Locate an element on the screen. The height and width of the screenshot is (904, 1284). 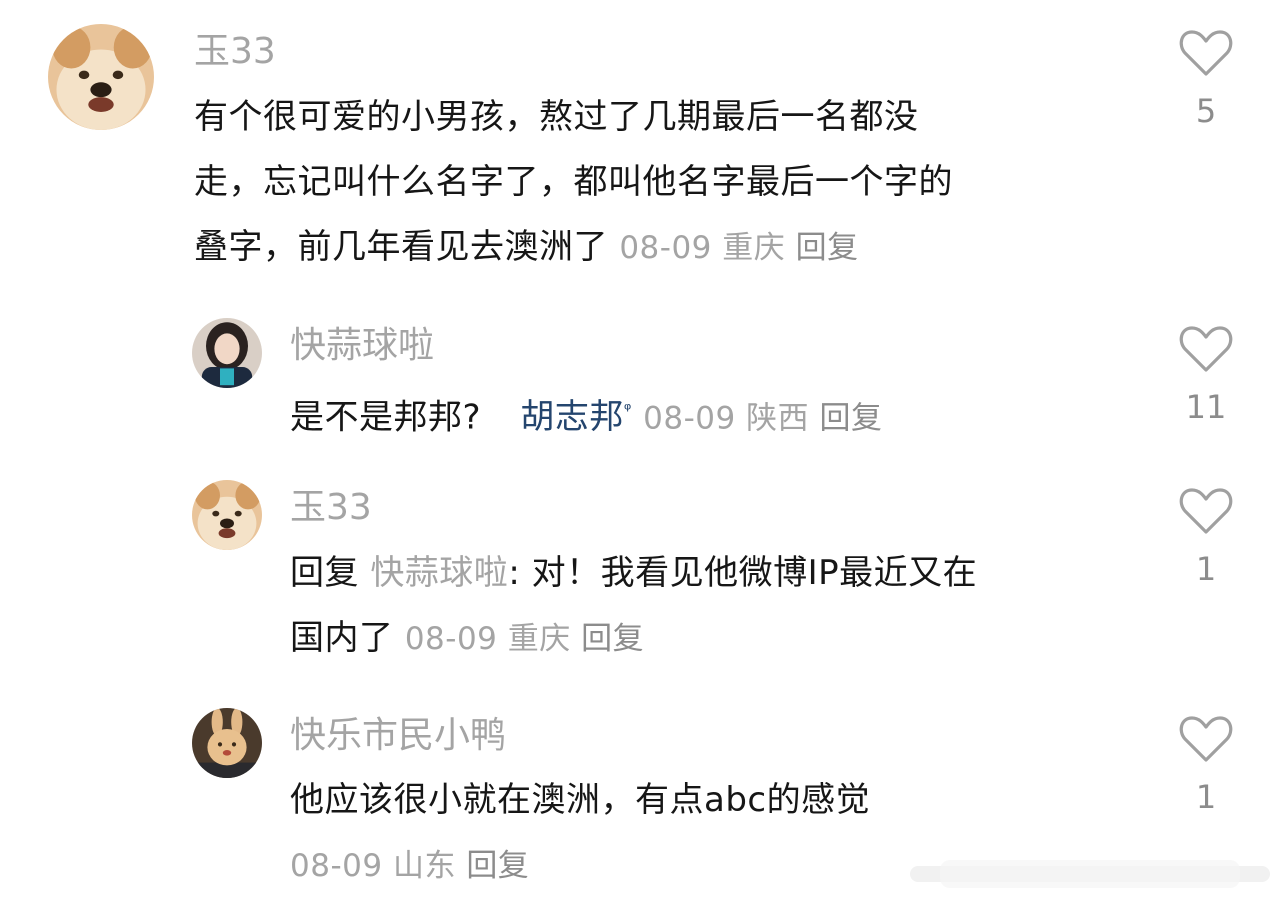
girl-avatar-image is located at coordinates (227, 353).